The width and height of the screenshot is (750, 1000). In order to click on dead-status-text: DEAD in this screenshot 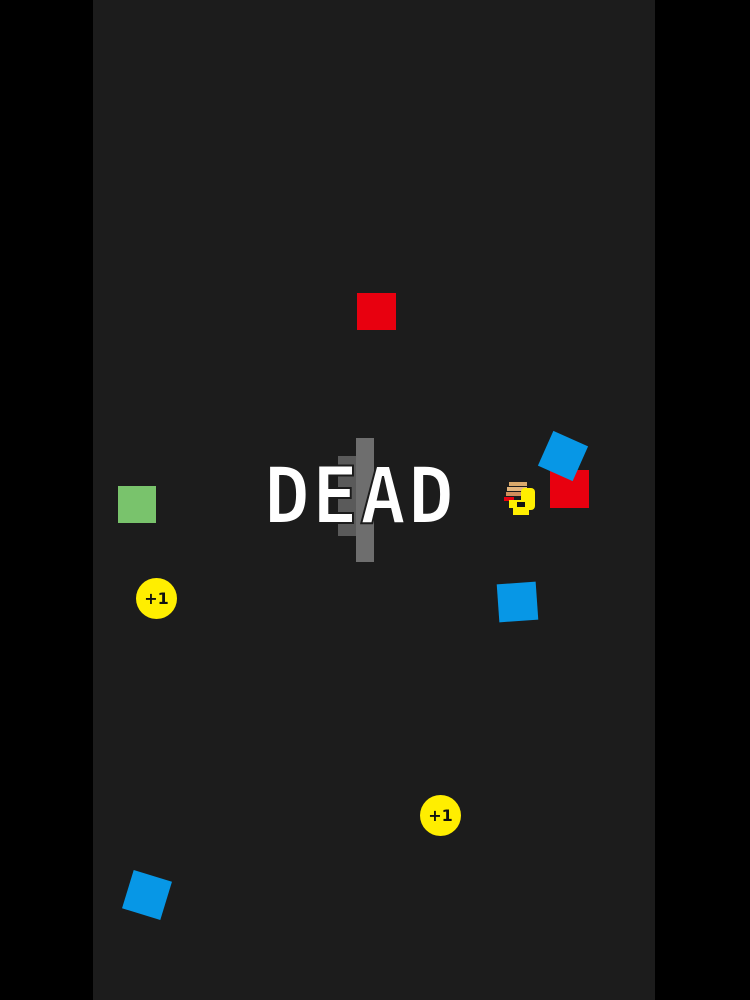, I will do `click(359, 497)`.